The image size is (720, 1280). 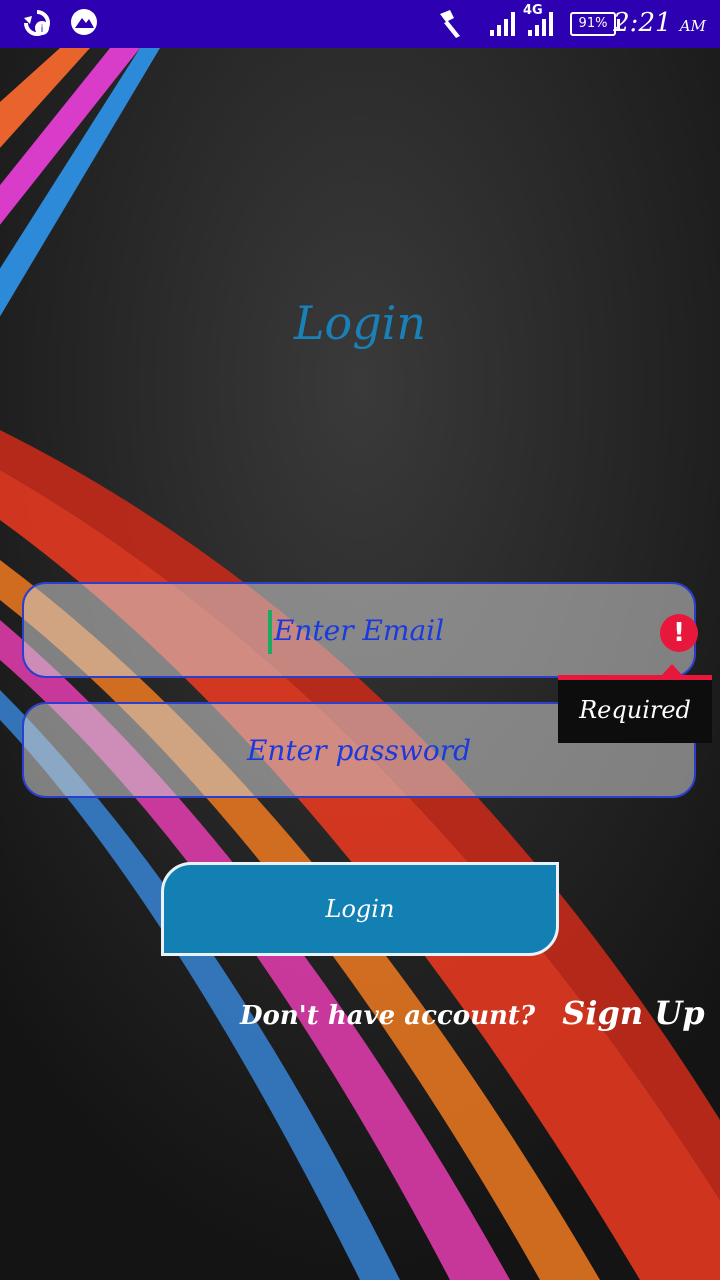 What do you see at coordinates (633, 1013) in the screenshot?
I see `signup-link: Sign Up` at bounding box center [633, 1013].